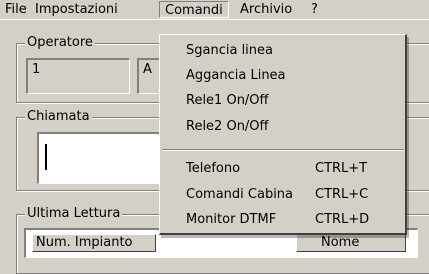 This screenshot has height=274, width=429. Describe the element at coordinates (102, 158) in the screenshot. I see `chiamata-textbox` at that location.